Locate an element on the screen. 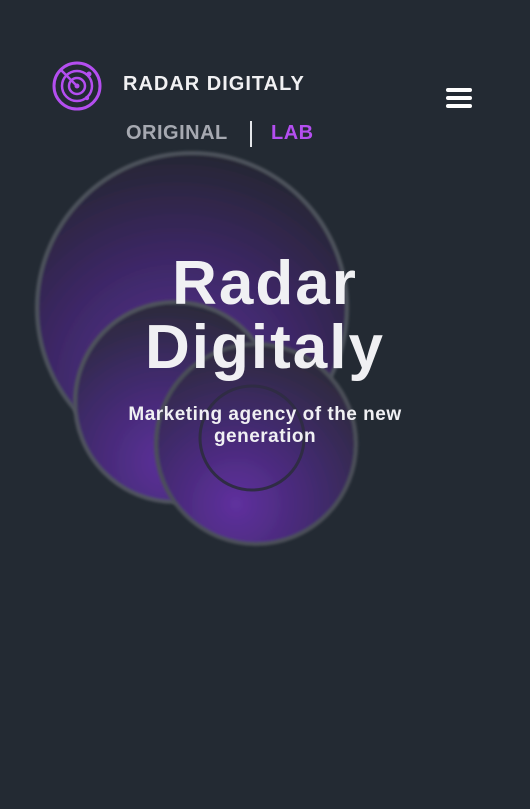  menu-bar-bottom is located at coordinates (459, 106).